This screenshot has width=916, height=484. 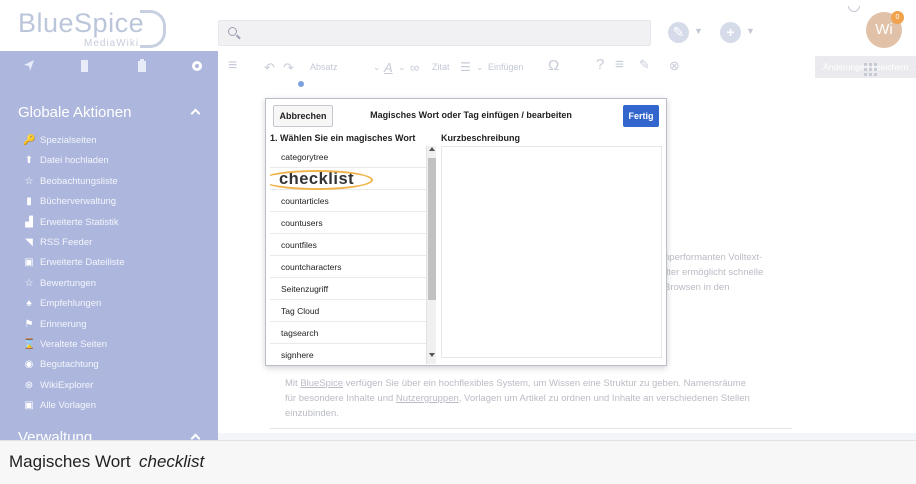 I want to click on bluespice-logo: BlueSpice MediaWiki, so click(x=123, y=29).